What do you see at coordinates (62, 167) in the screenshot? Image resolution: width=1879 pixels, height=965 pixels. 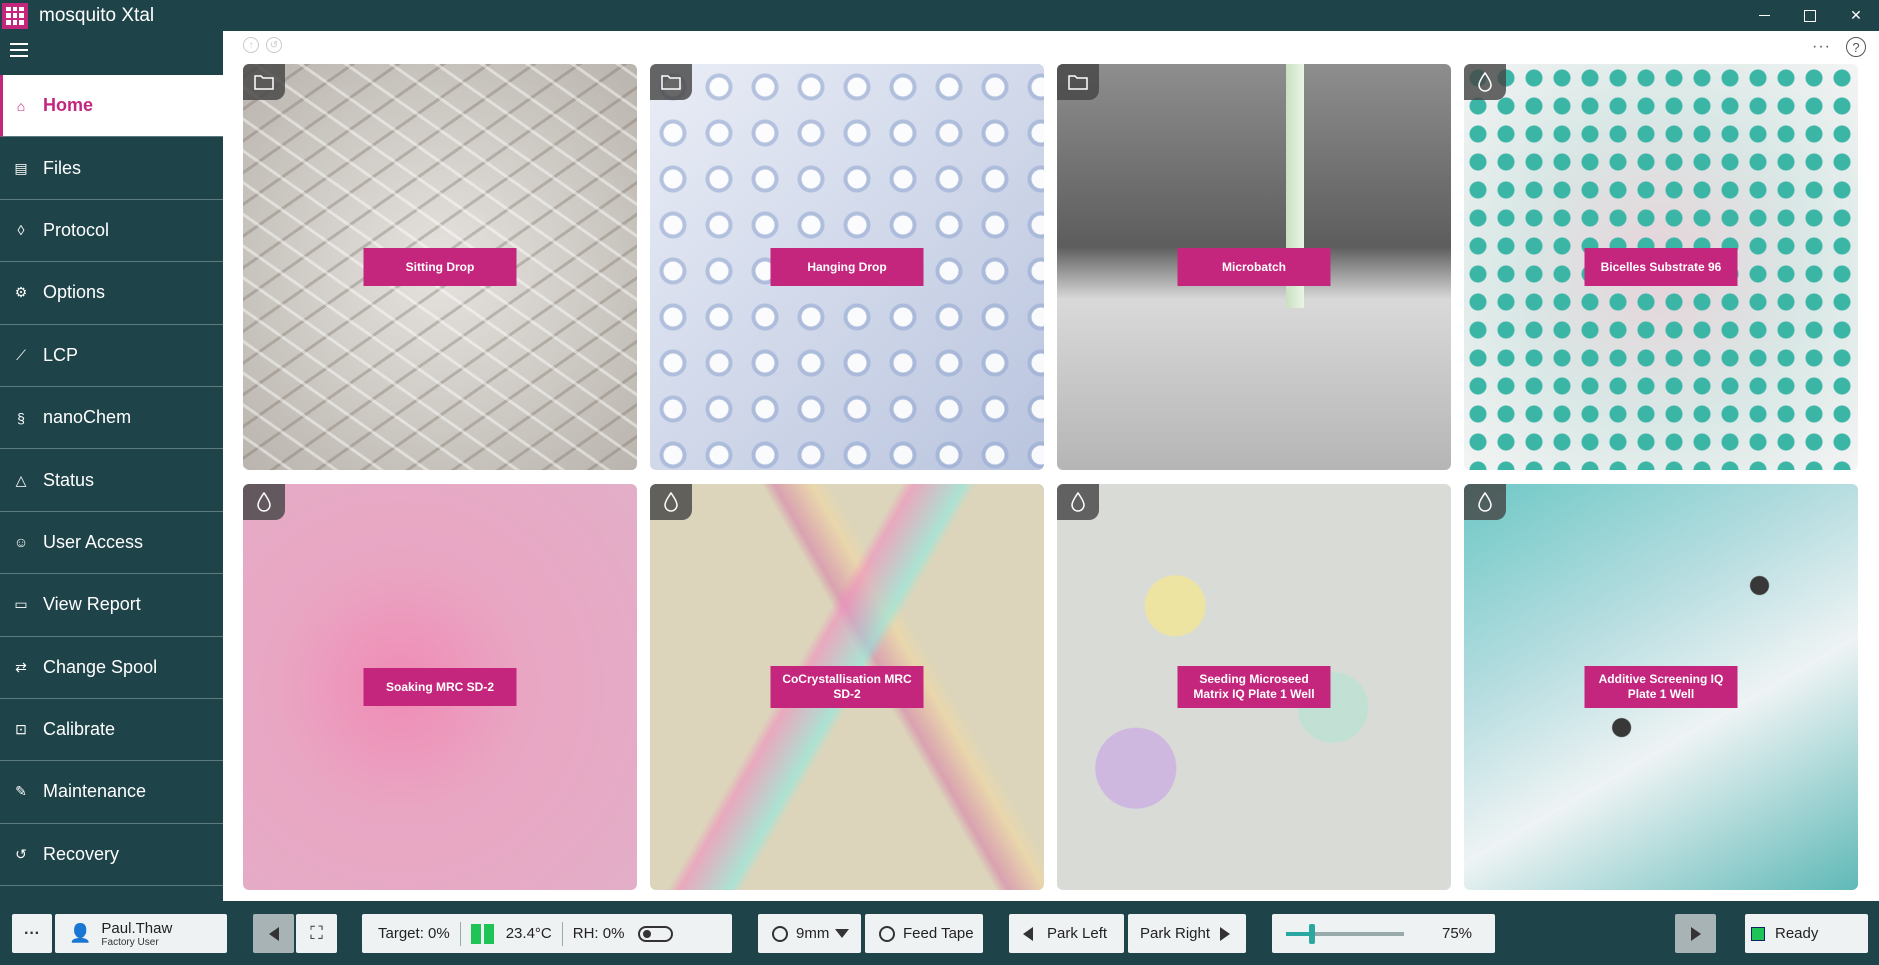 I see `sidebar-item-label: Files` at bounding box center [62, 167].